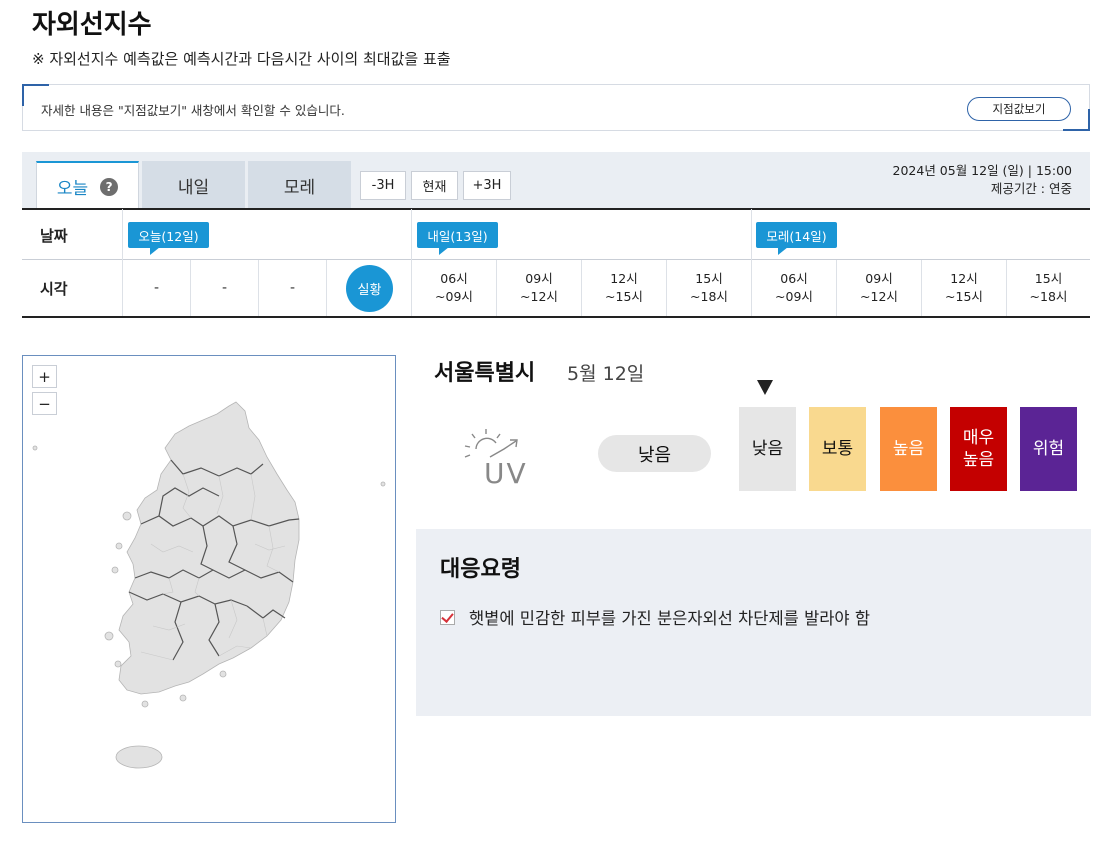  What do you see at coordinates (485, 373) in the screenshot?
I see `region-name: 서울특별시` at bounding box center [485, 373].